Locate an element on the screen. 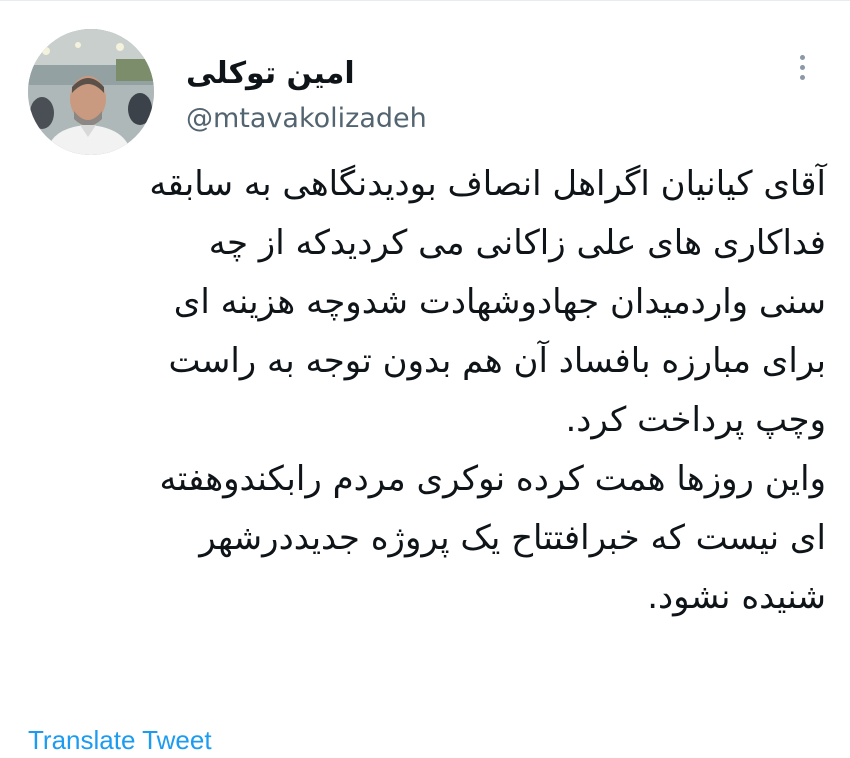 The height and width of the screenshot is (758, 850). tweet-text-line: سنی واردمیدان جهادوشهادت شدوچه هزینه ای is located at coordinates (499, 302).